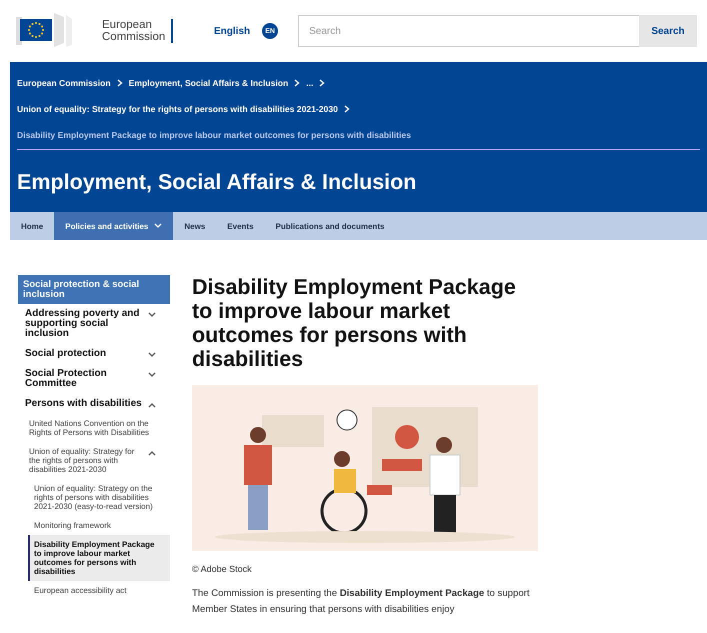  I want to click on sidebar-item: Social Protection Committee, so click(94, 379).